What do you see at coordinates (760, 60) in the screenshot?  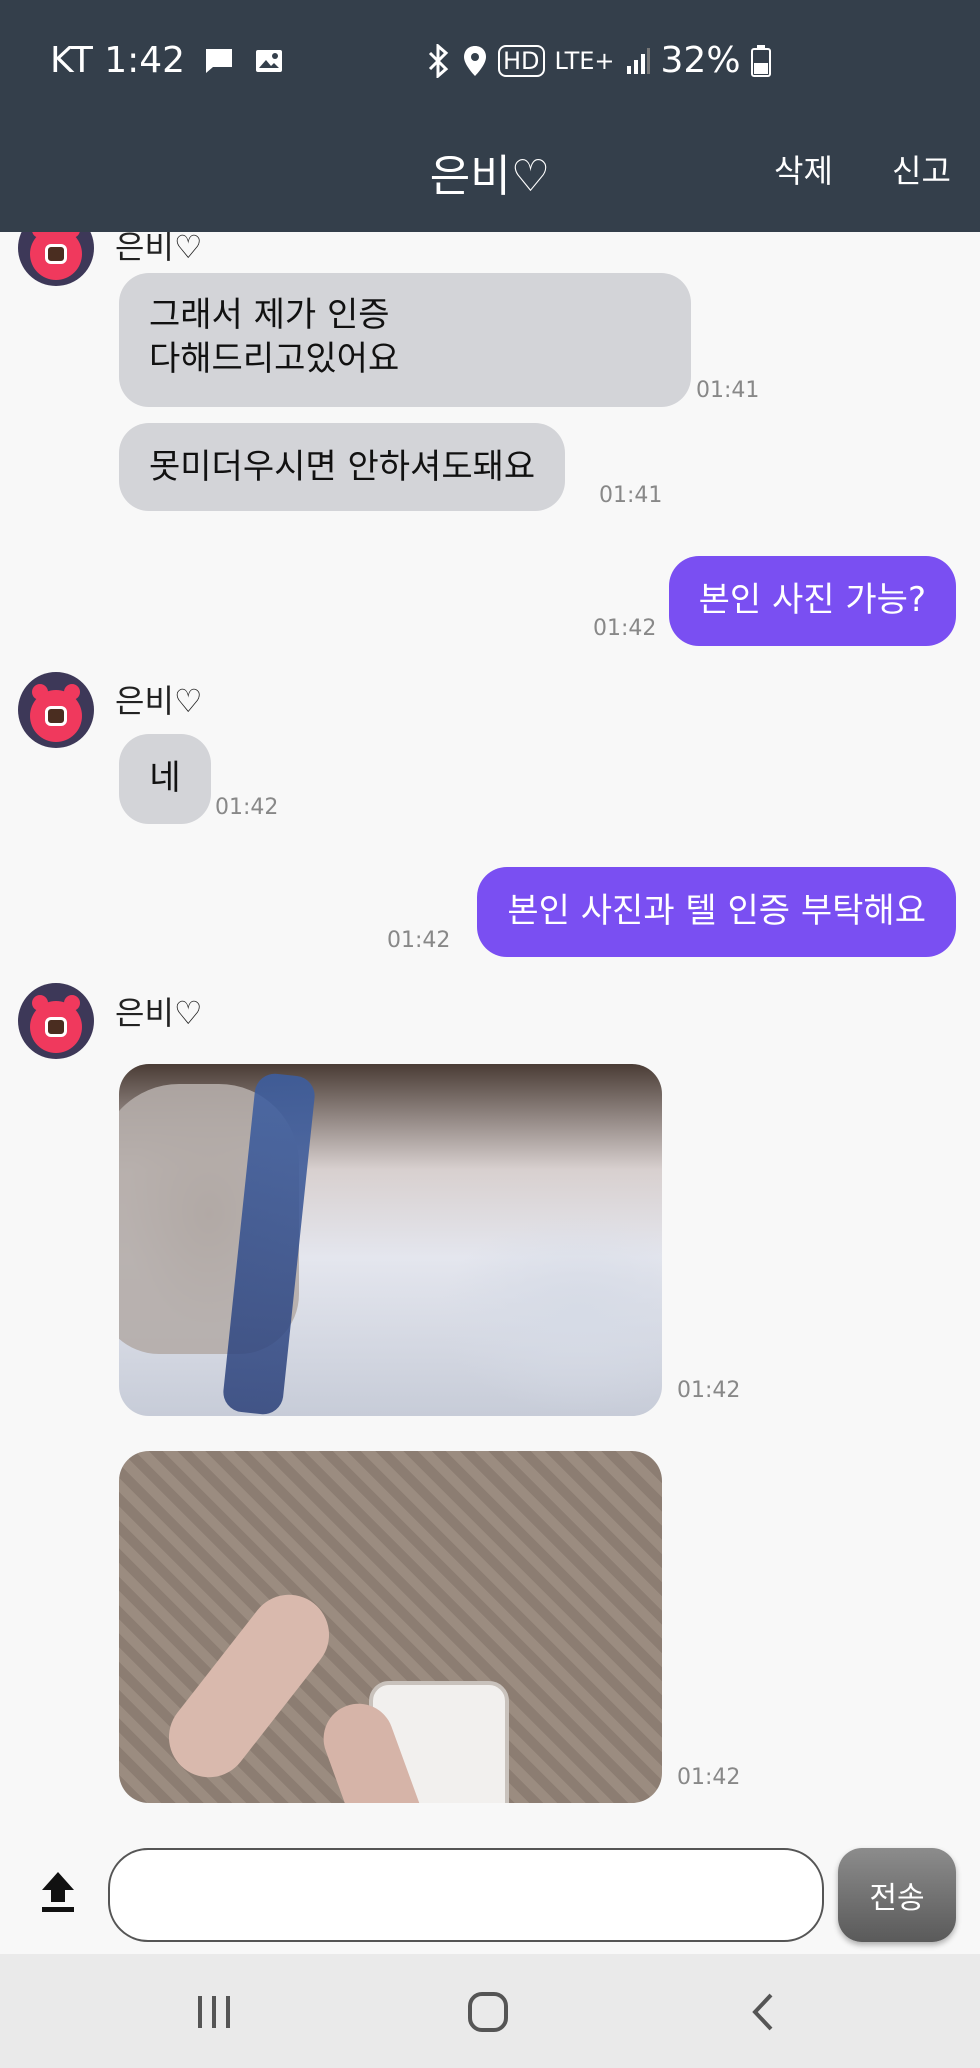 I see `battery-icon` at bounding box center [760, 60].